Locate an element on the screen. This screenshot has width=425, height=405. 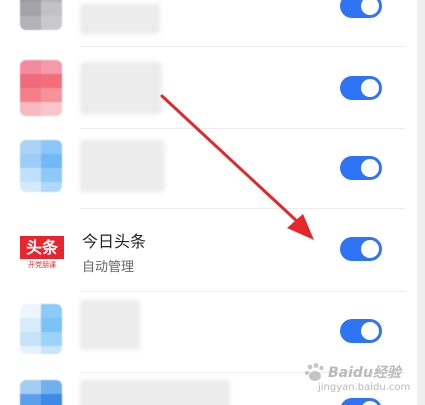
watermark-url: jingyan.baidu.com is located at coordinates (364, 387).